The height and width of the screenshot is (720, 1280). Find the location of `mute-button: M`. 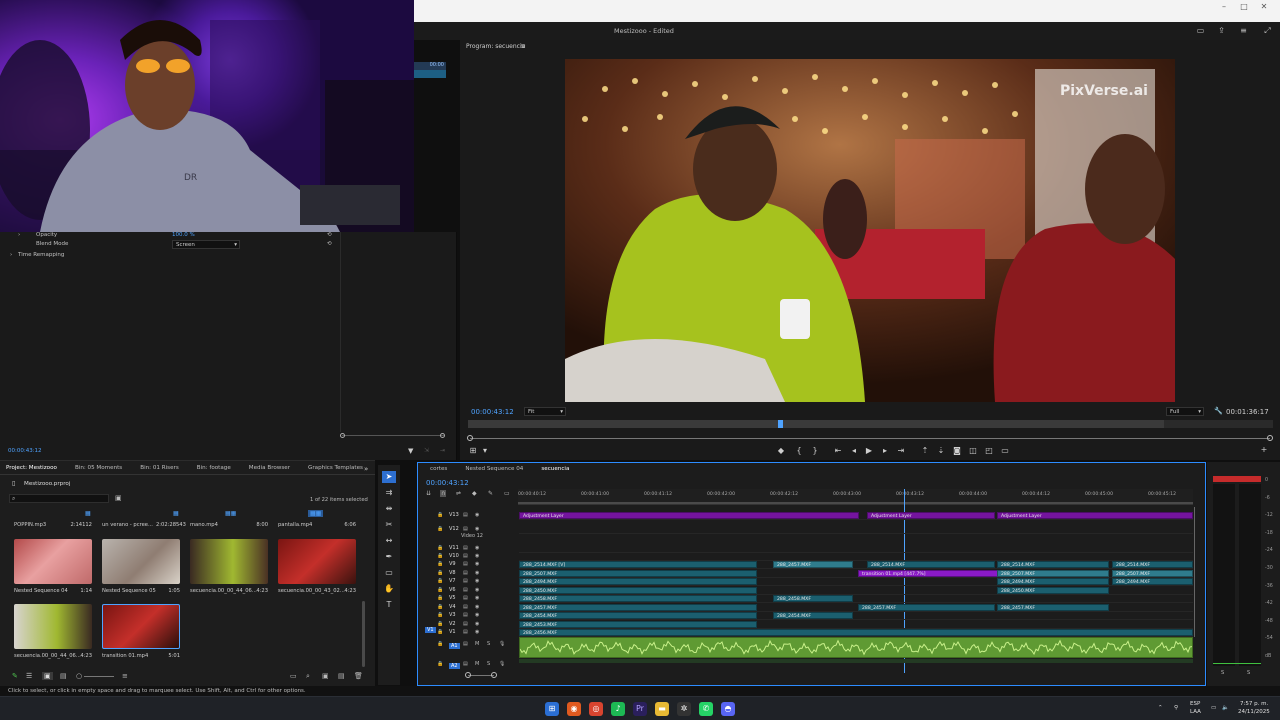

mute-button: M is located at coordinates (477, 644).